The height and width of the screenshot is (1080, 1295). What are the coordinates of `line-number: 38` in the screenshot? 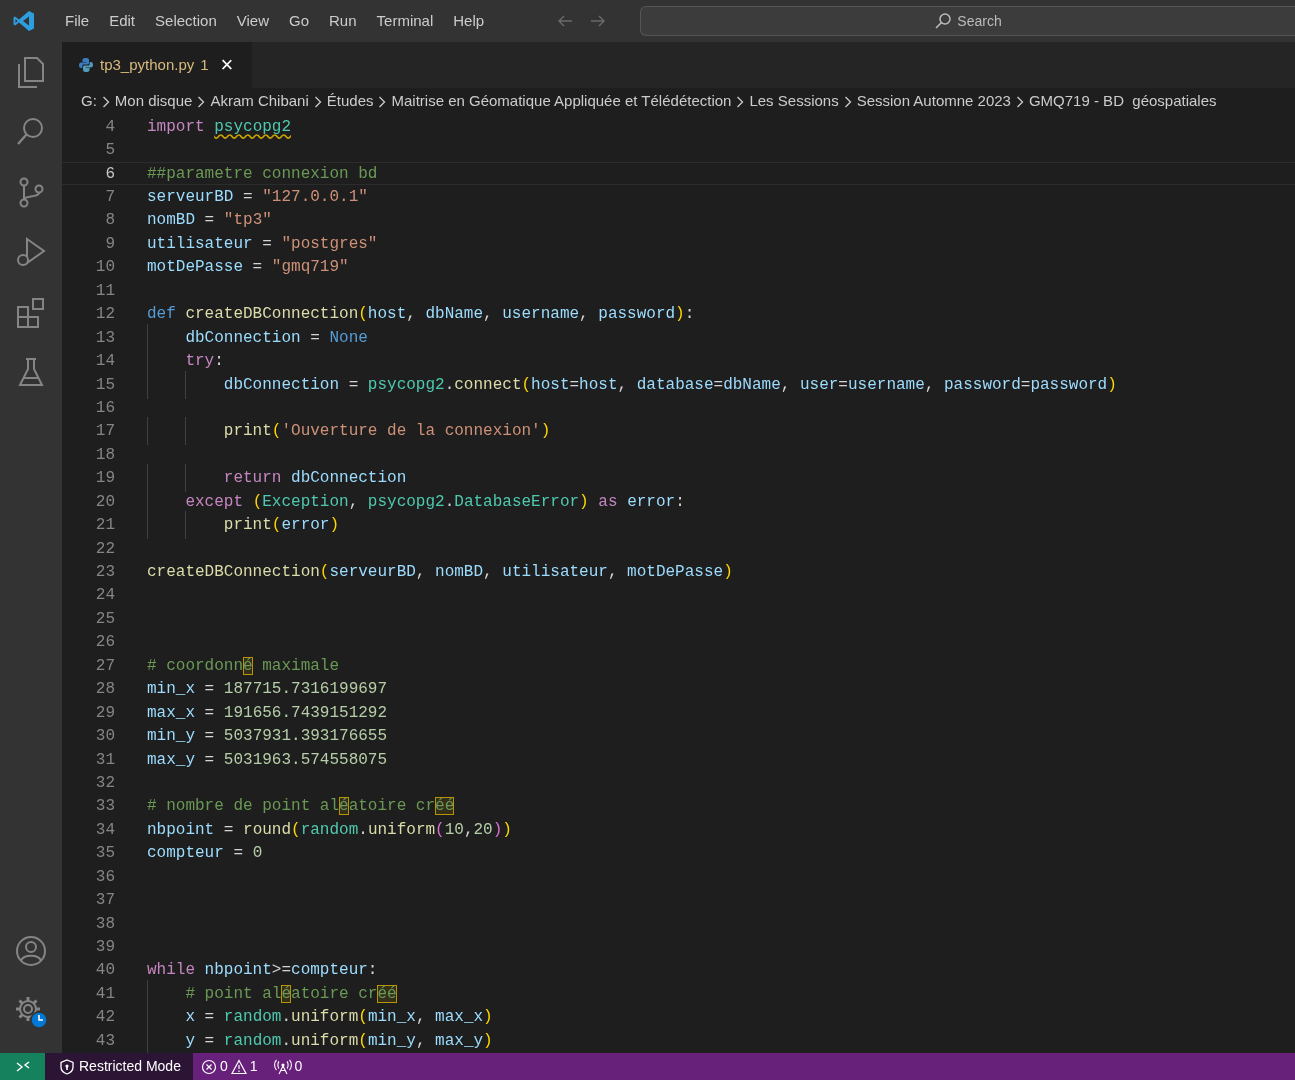 It's located at (104, 924).